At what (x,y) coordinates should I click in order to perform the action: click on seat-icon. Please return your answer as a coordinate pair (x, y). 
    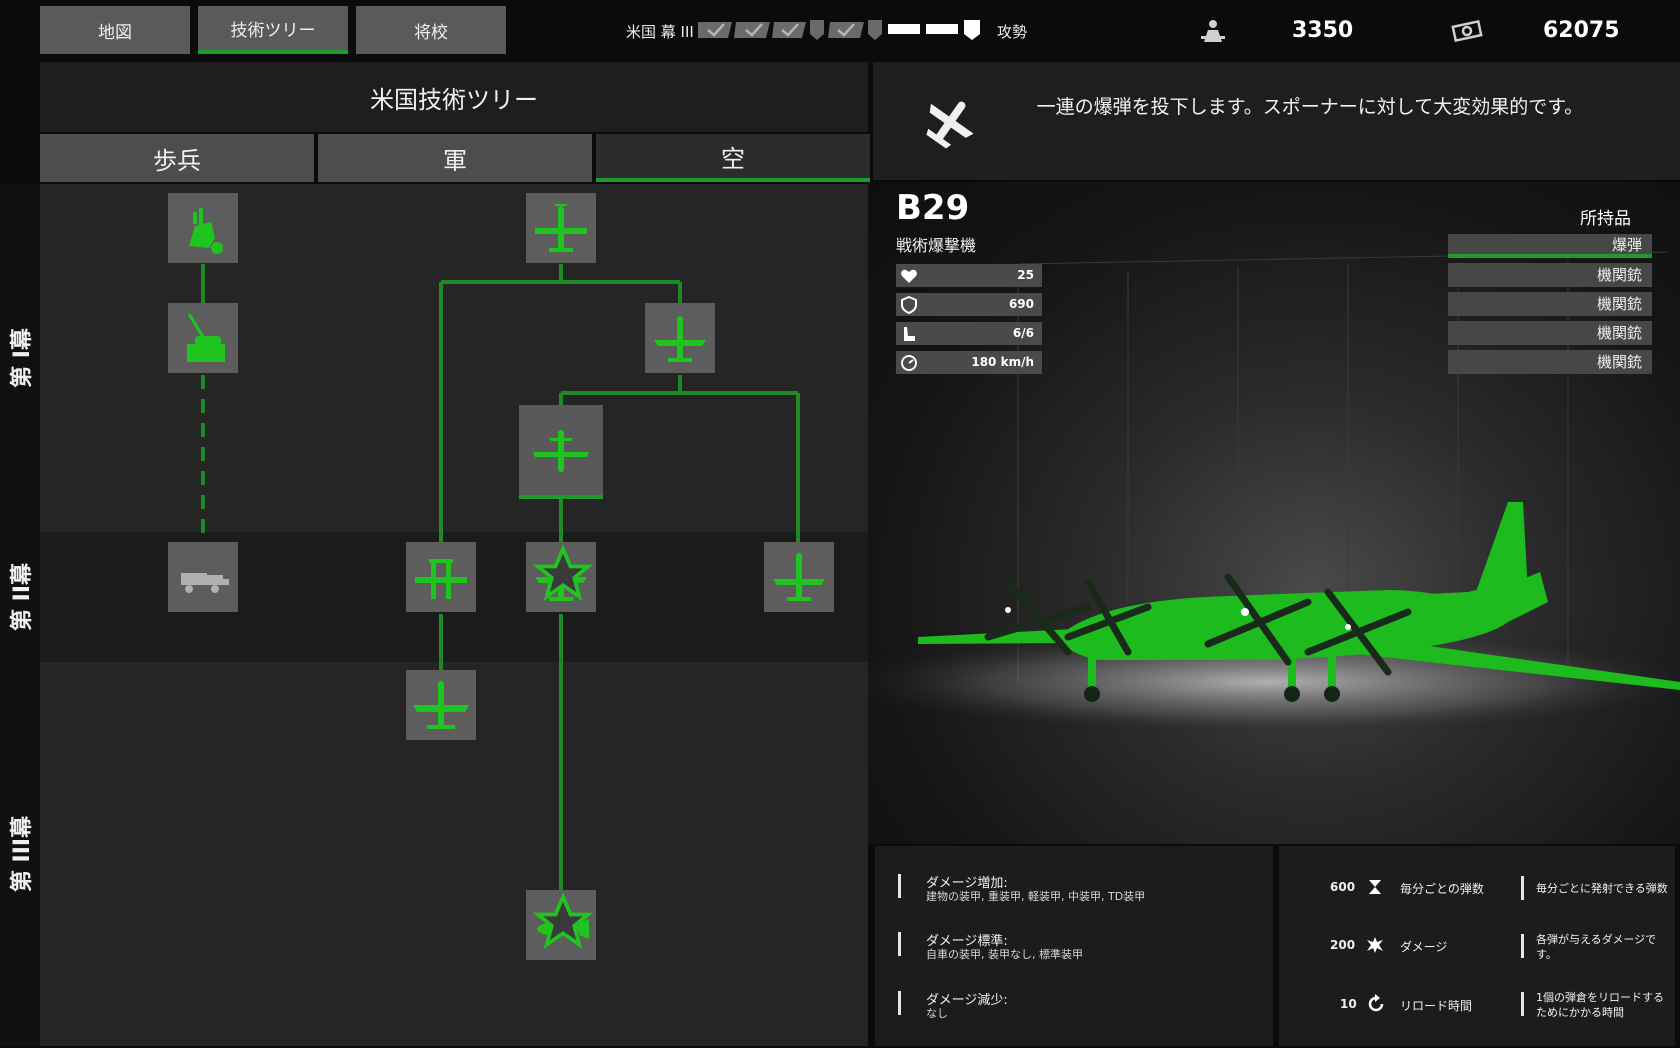
    Looking at the image, I should click on (909, 334).